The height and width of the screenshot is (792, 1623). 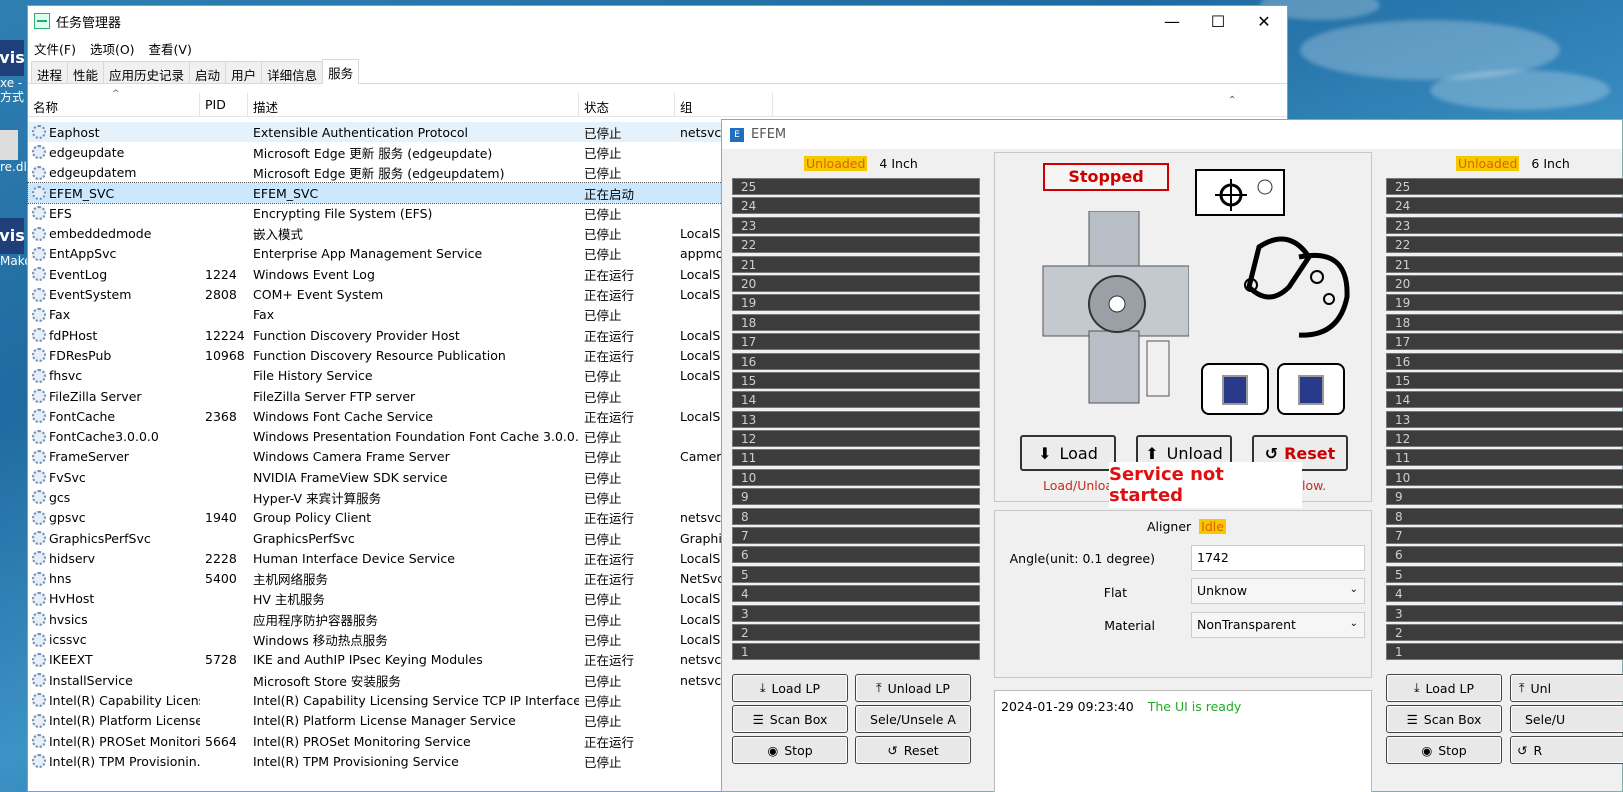 I want to click on tab-startup: 启动, so click(x=208, y=72).